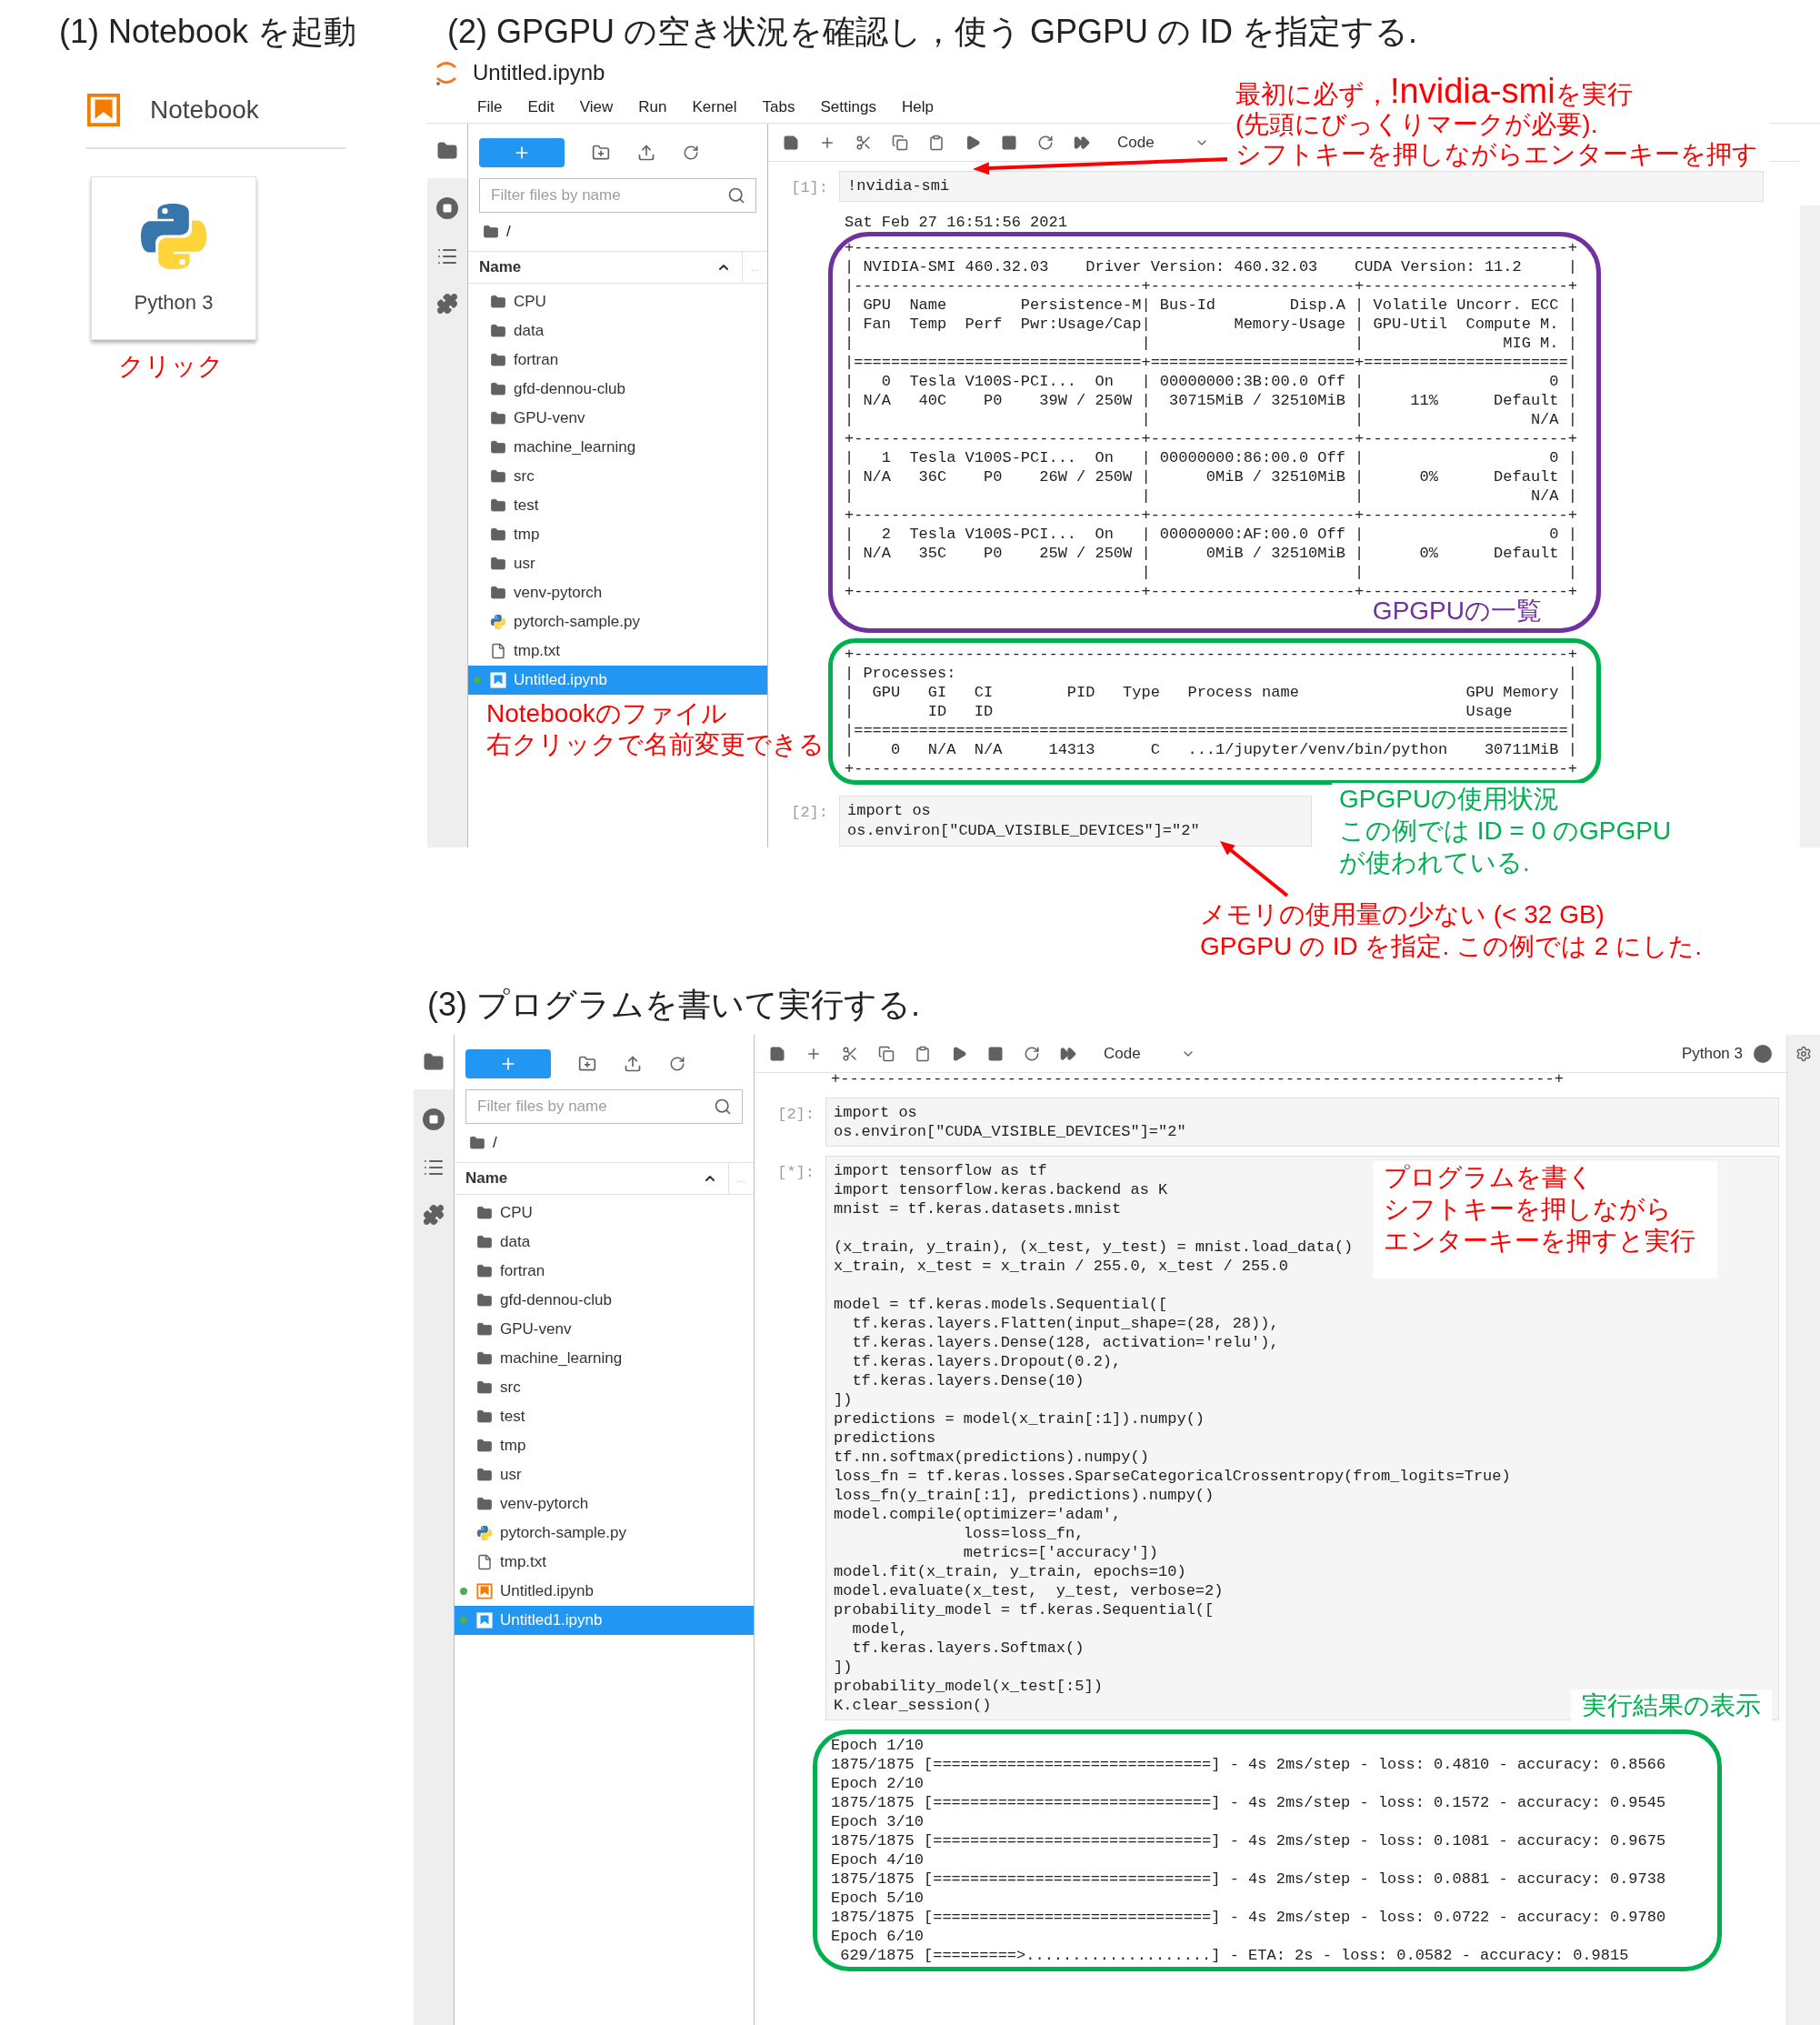  Describe the element at coordinates (1803, 1054) in the screenshot. I see `settings-icon` at that location.